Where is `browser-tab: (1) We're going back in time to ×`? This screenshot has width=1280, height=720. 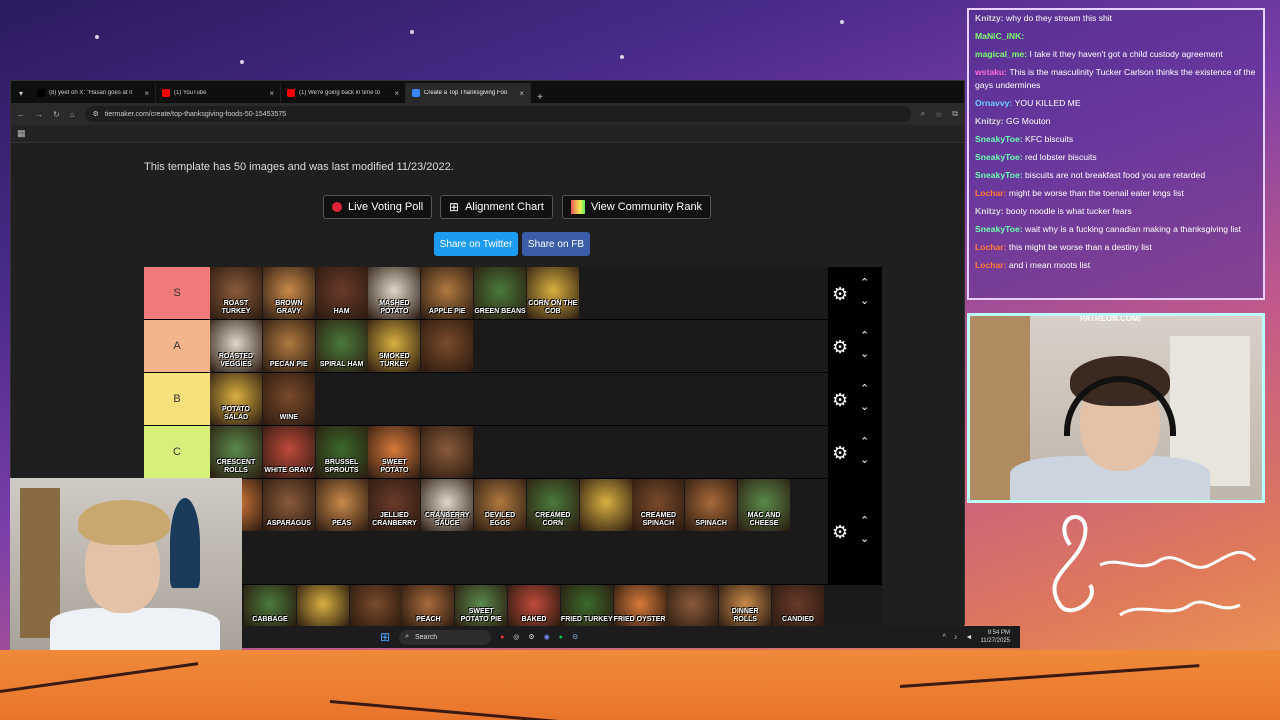 browser-tab: (1) We're going back in time to × is located at coordinates (343, 93).